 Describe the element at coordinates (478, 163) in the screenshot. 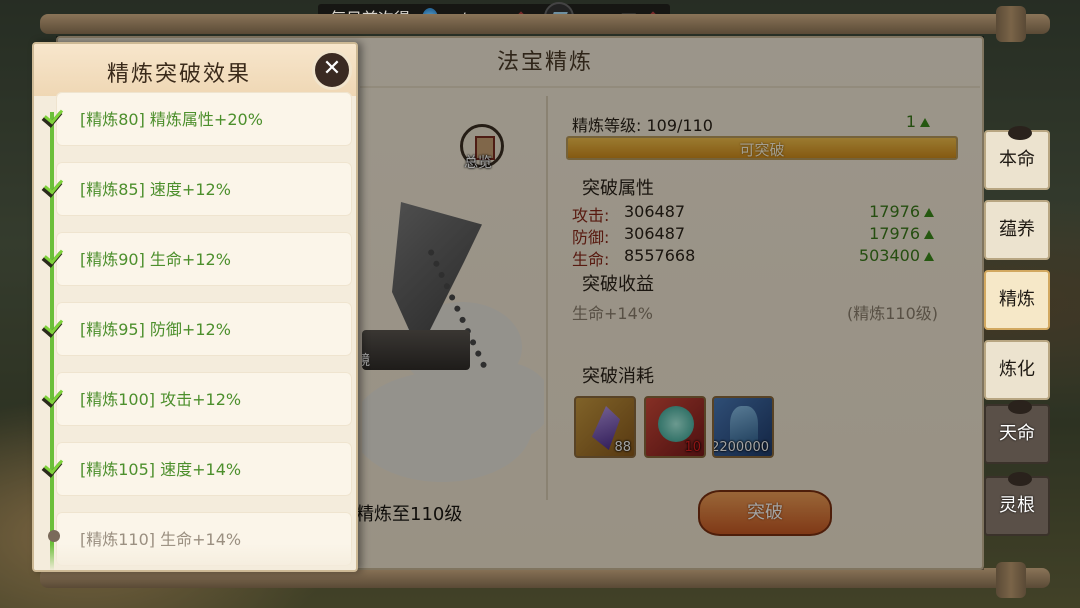

I see `overview-label: 总览` at that location.